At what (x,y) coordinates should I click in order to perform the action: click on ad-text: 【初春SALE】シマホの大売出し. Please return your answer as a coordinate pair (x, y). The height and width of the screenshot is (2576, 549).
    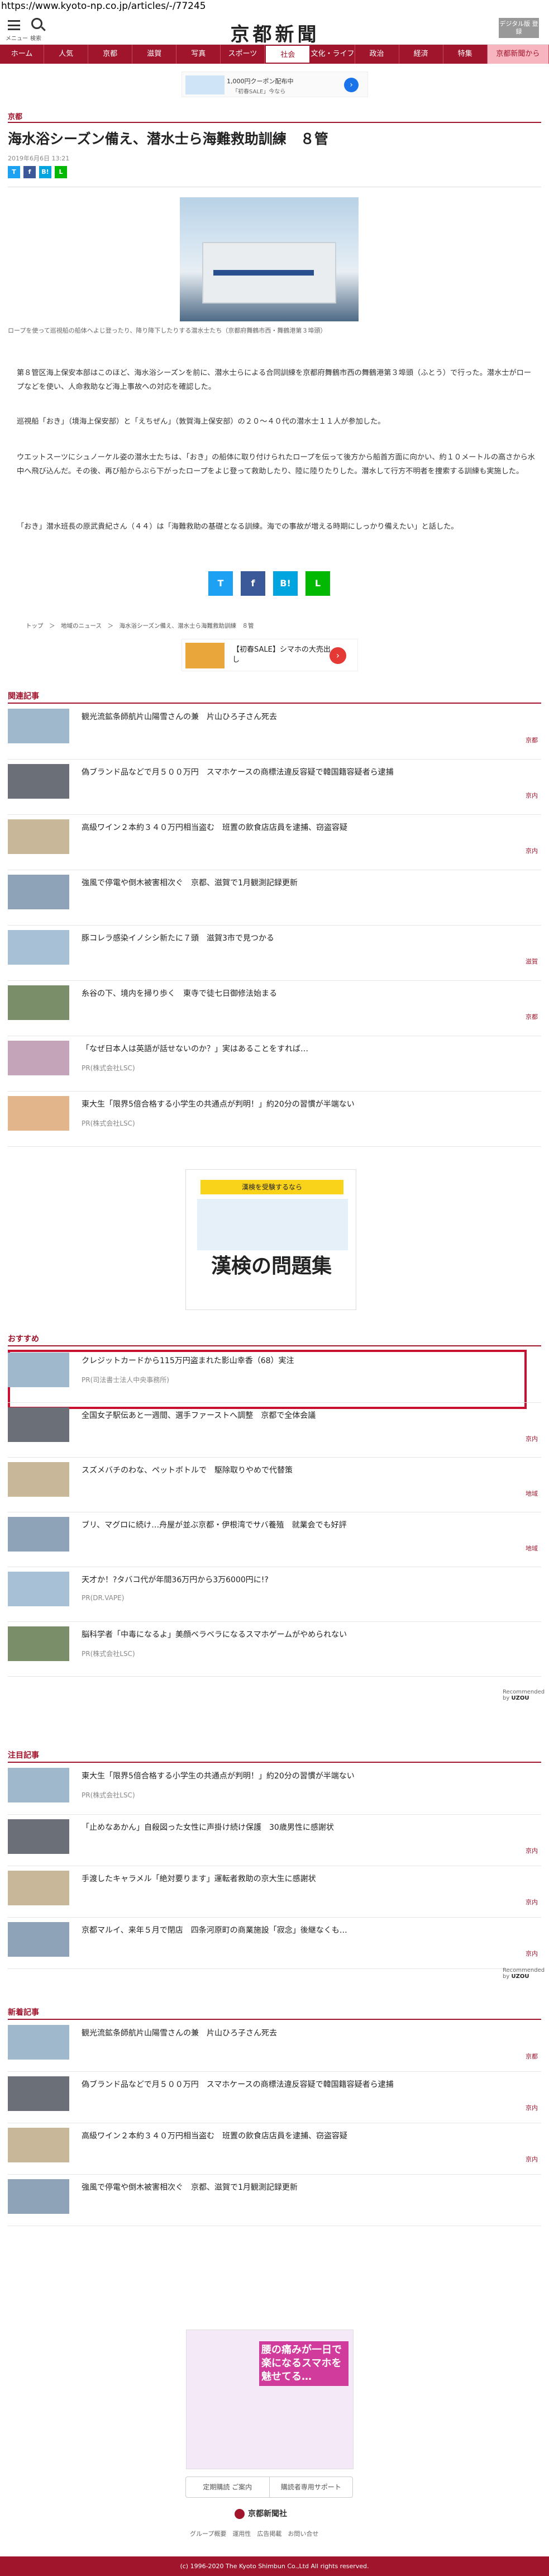
    Looking at the image, I should click on (281, 655).